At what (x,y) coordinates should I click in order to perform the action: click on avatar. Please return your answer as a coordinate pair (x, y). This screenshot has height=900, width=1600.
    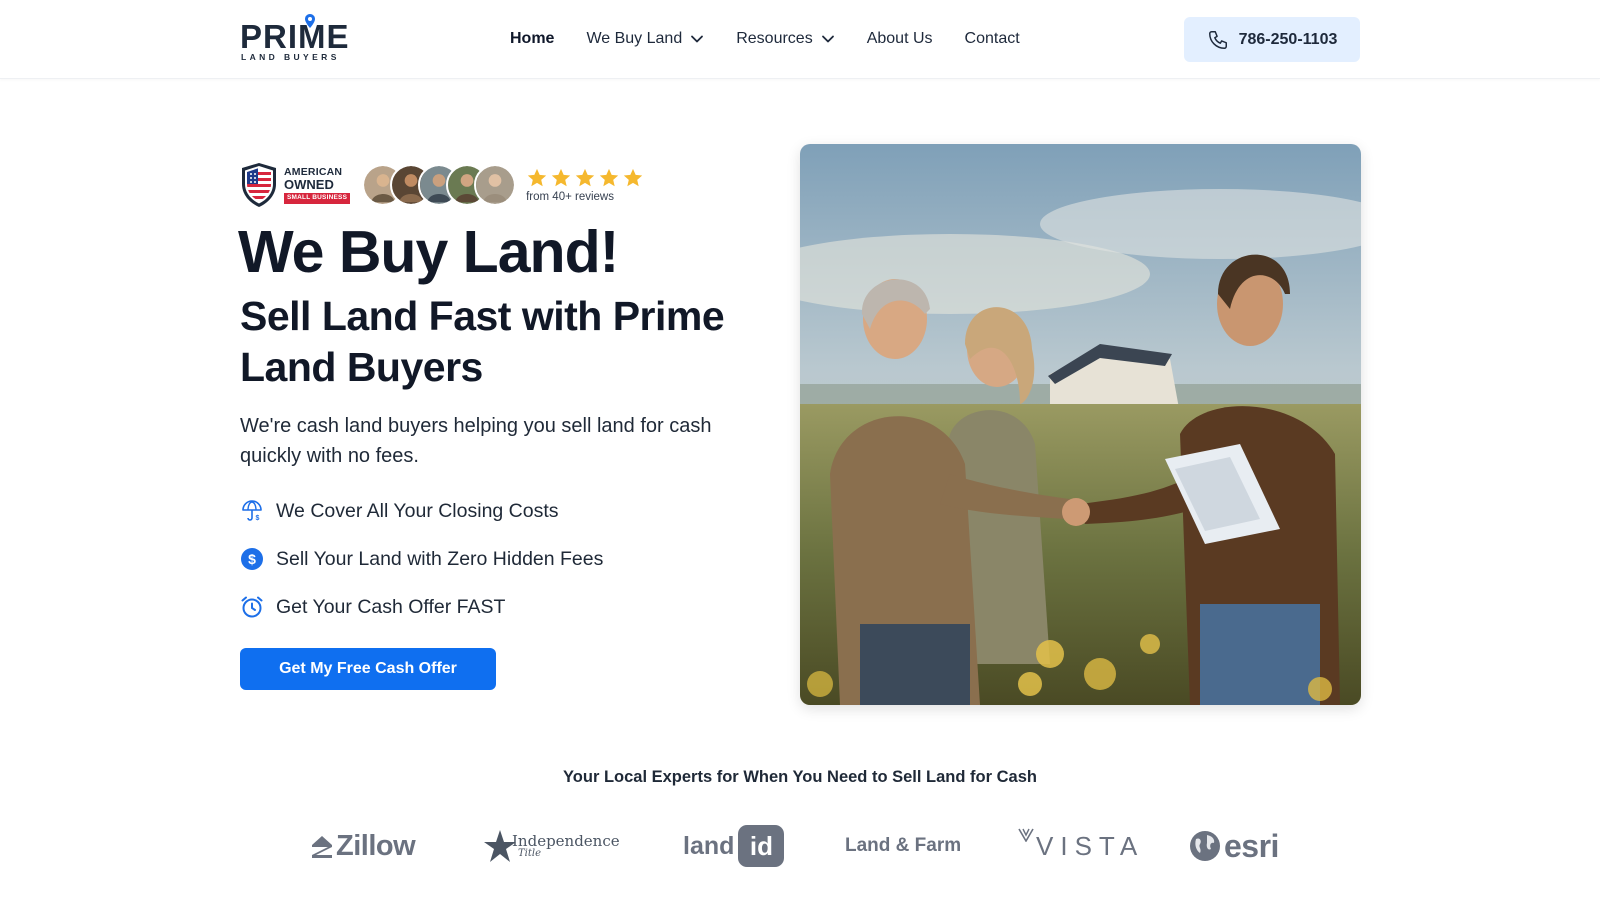
    Looking at the image, I should click on (495, 185).